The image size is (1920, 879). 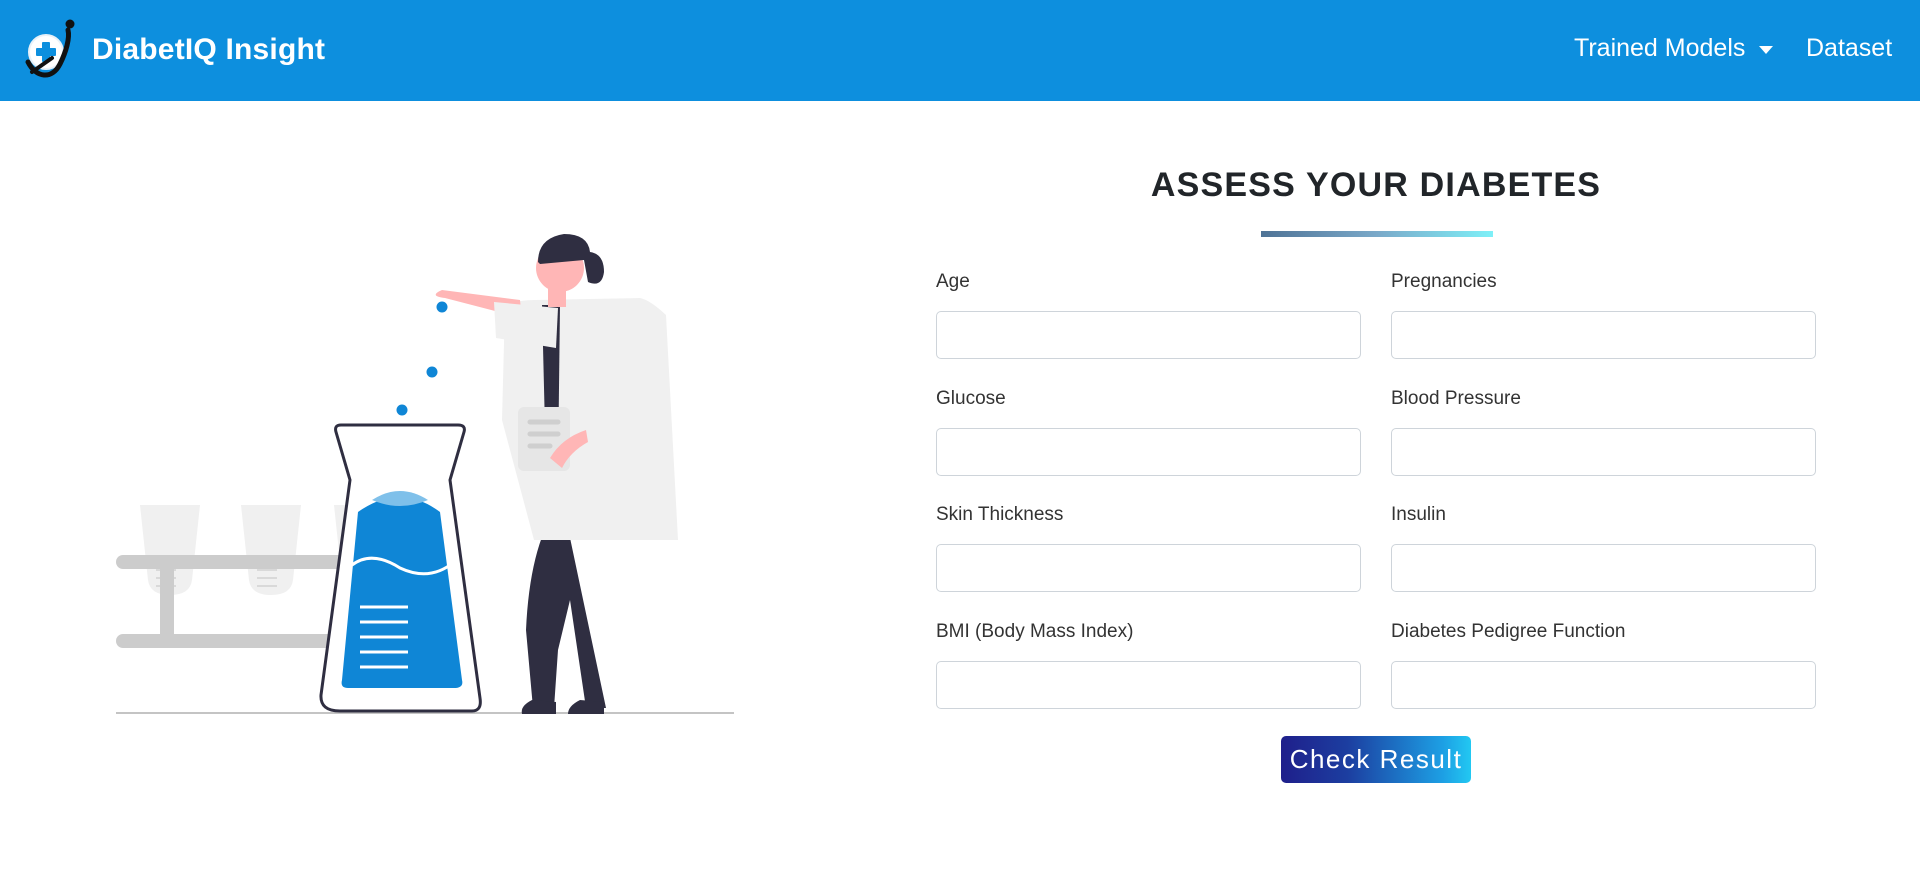 What do you see at coordinates (1000, 514) in the screenshot?
I see `skin-thickness-label: Skin Thickness` at bounding box center [1000, 514].